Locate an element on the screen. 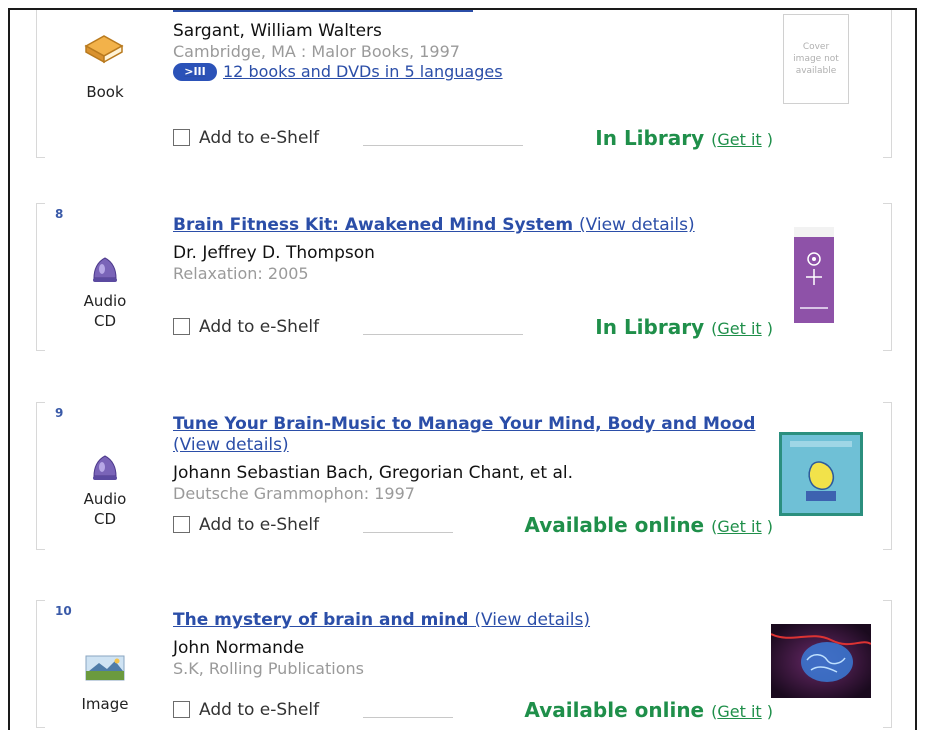 The width and height of the screenshot is (925, 733). result-number: 10 is located at coordinates (63, 611).